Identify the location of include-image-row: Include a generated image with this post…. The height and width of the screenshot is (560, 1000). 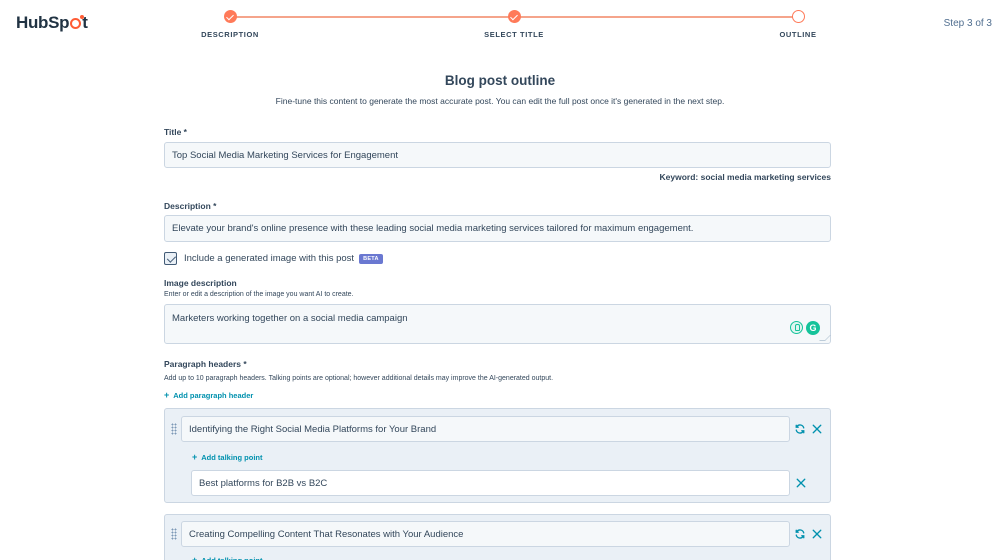
(273, 258).